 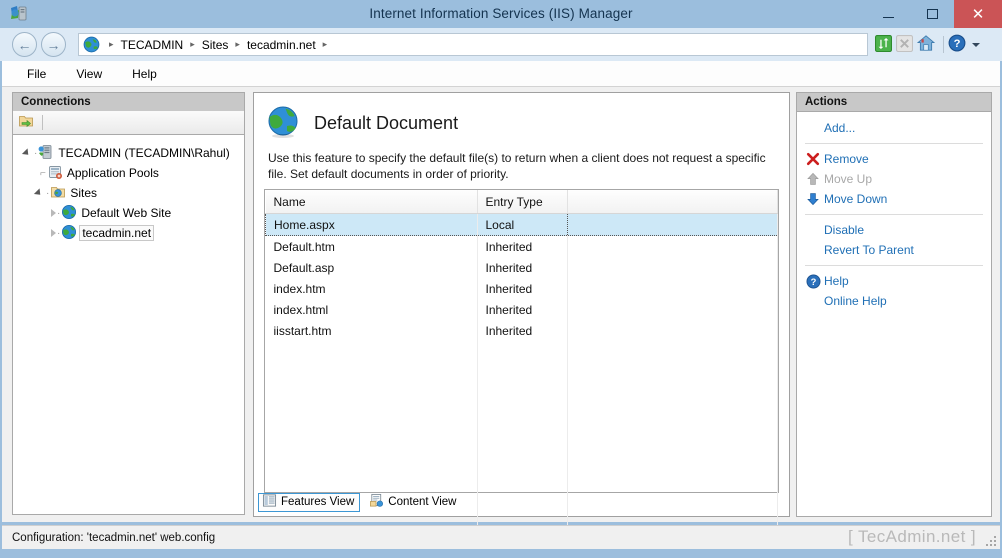 What do you see at coordinates (386, 123) in the screenshot?
I see `page-title: Default Document` at bounding box center [386, 123].